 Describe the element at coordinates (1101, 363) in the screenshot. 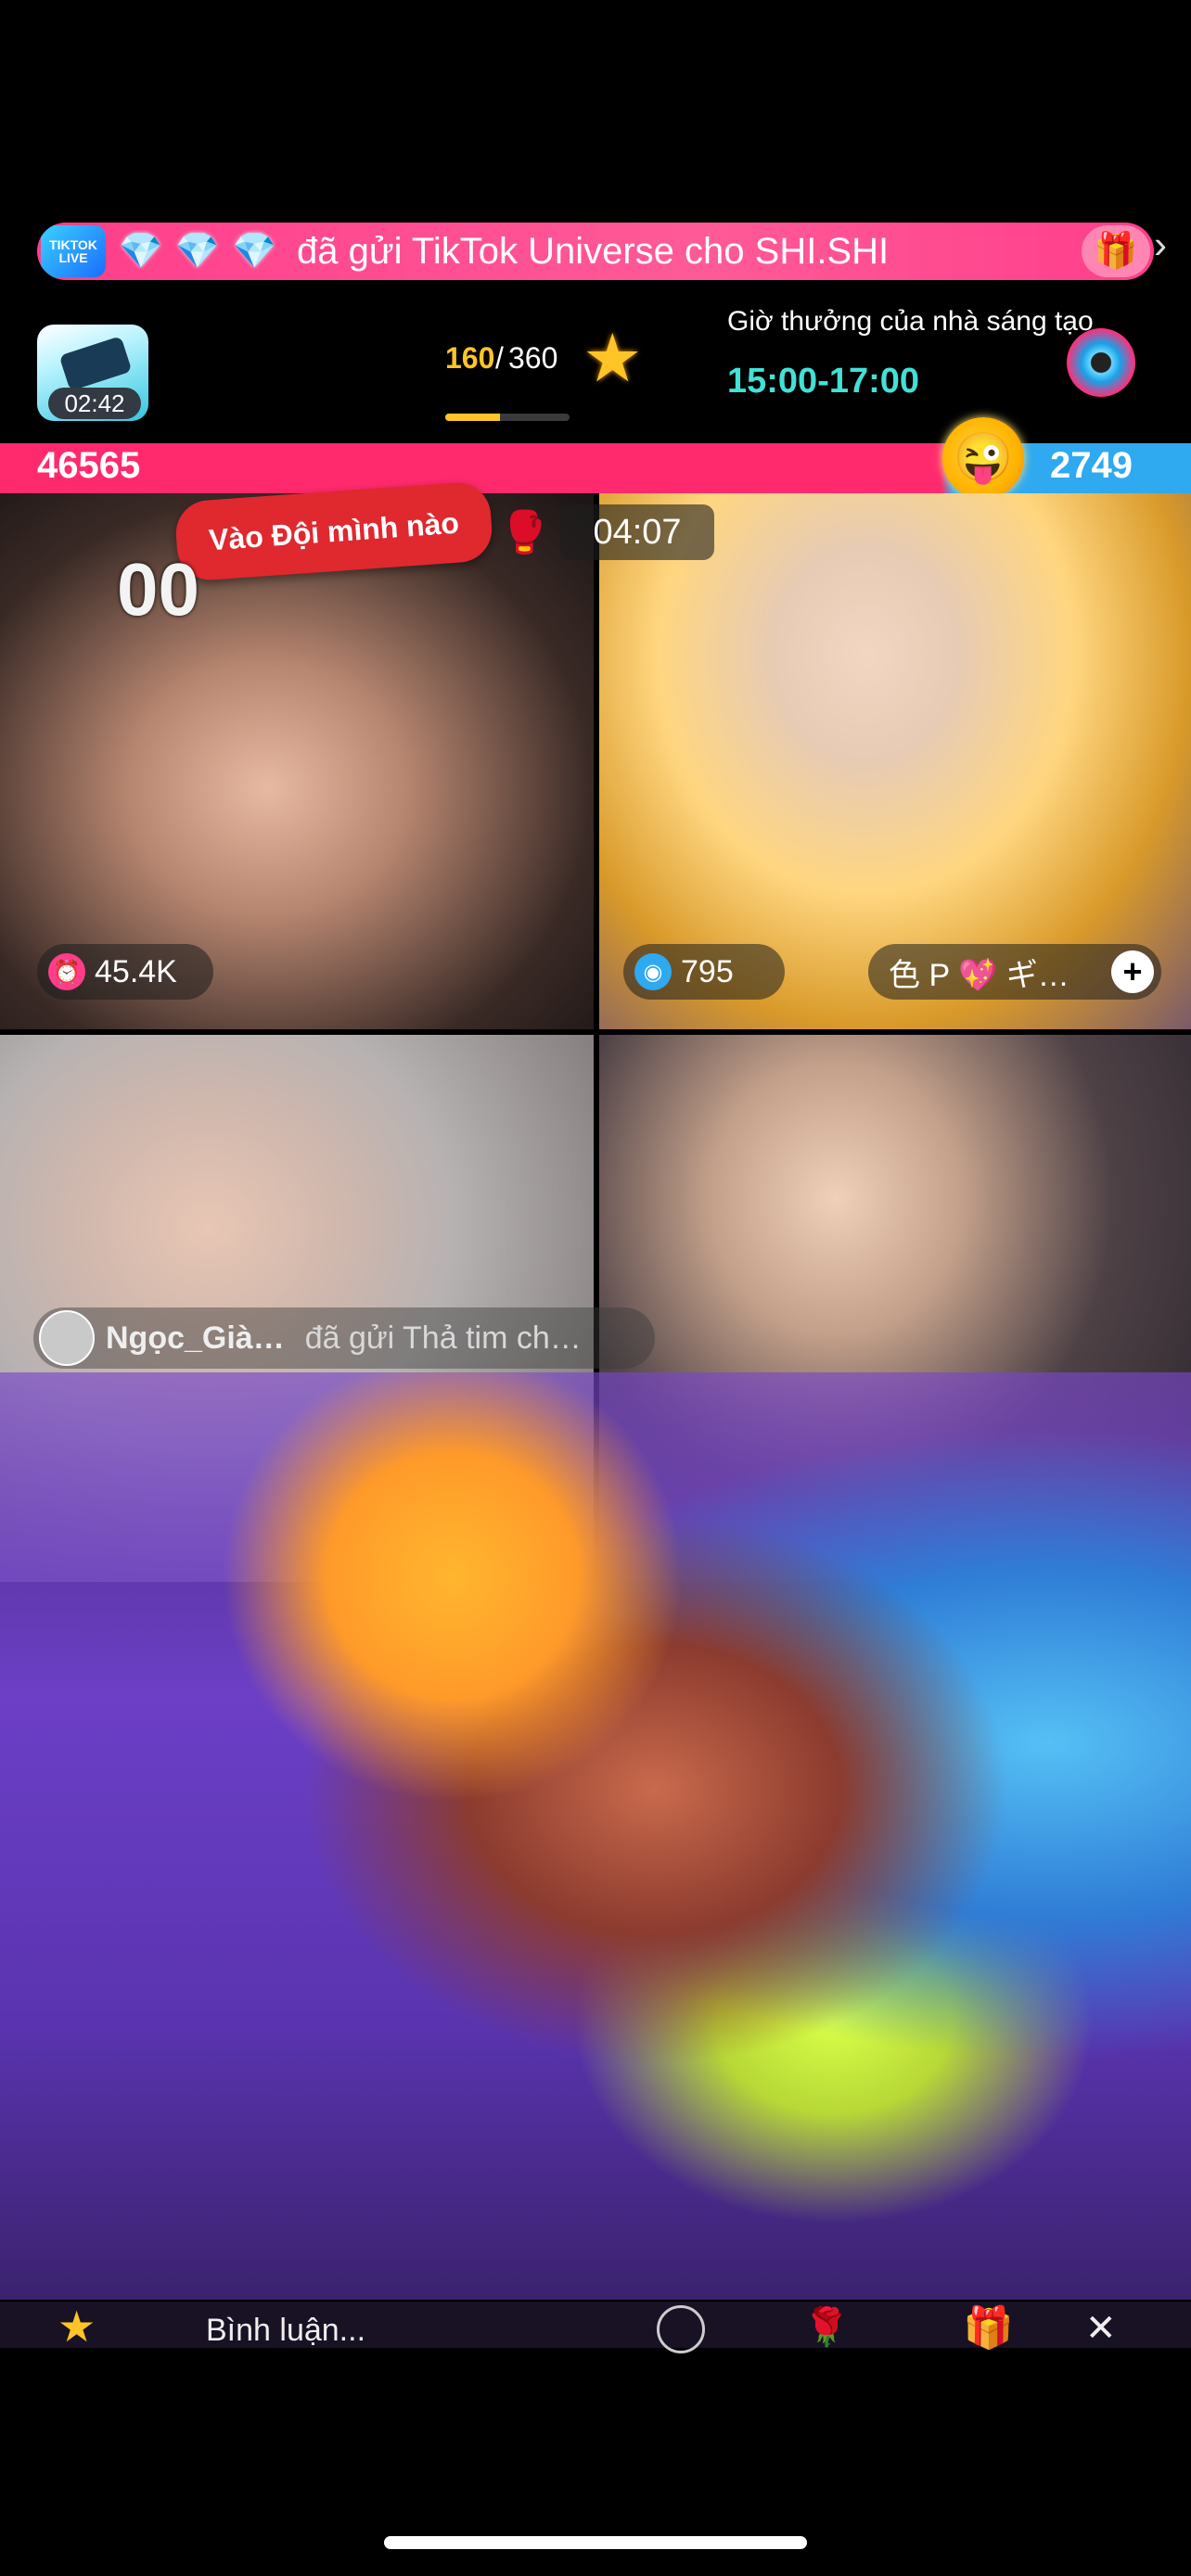

I see `creator-reward-icon` at that location.